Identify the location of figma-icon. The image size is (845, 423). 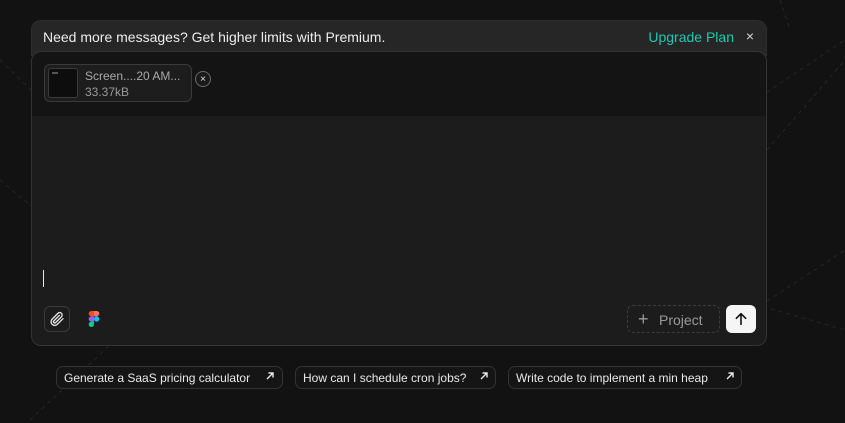
(94, 319).